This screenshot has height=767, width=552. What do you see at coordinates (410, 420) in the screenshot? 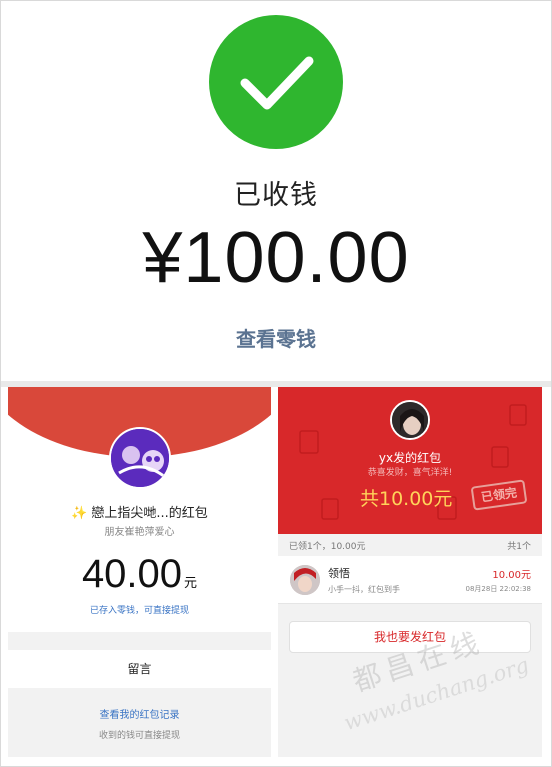
I see `sender-avatar` at bounding box center [410, 420].